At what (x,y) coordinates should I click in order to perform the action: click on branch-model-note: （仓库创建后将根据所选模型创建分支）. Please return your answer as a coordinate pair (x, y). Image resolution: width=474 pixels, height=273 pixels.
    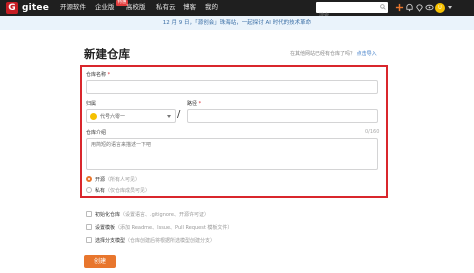
    Looking at the image, I should click on (170, 241).